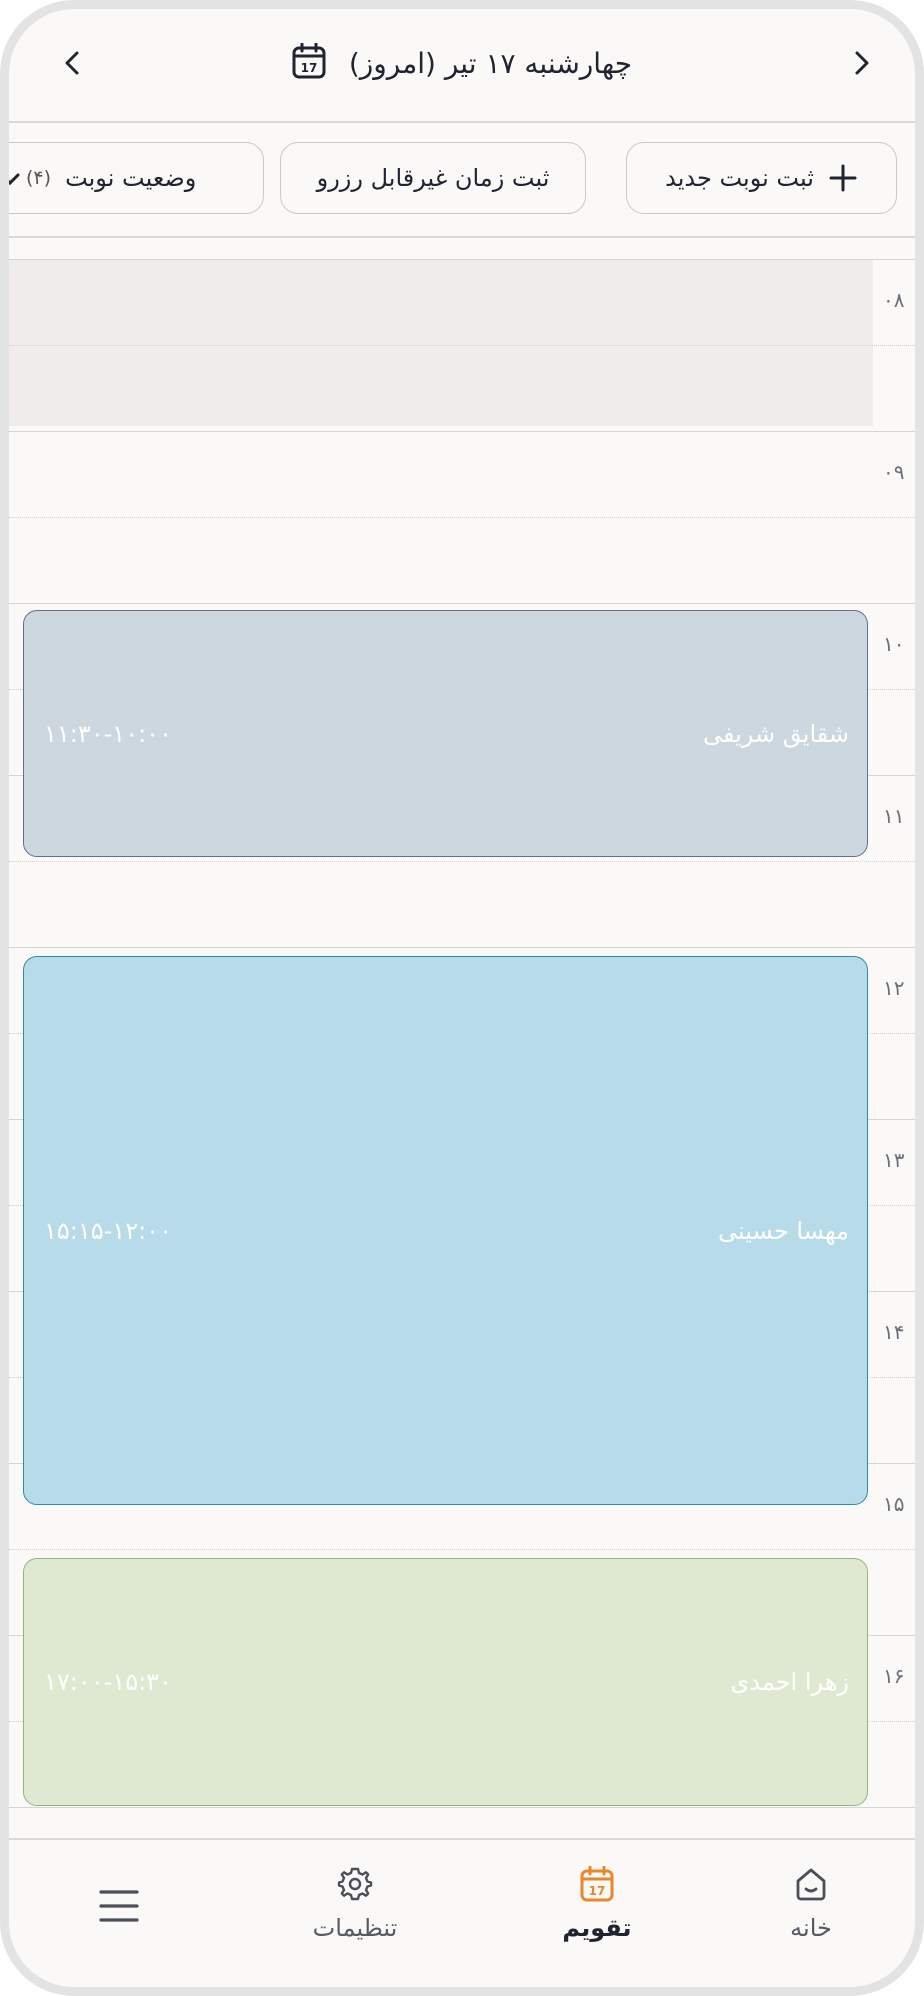 The width and height of the screenshot is (924, 1996). I want to click on hour-label-12: ۱۲, so click(894, 988).